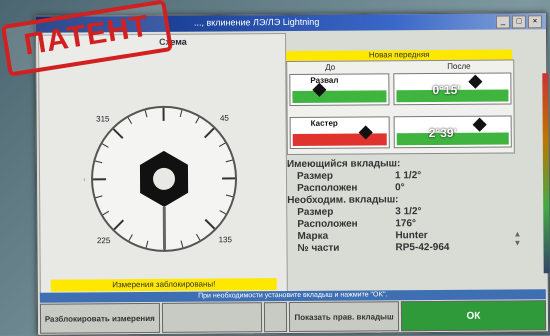 This screenshot has height=336, width=550. I want to click on shim-position-dial: 04590135180225270315, so click(163, 178).